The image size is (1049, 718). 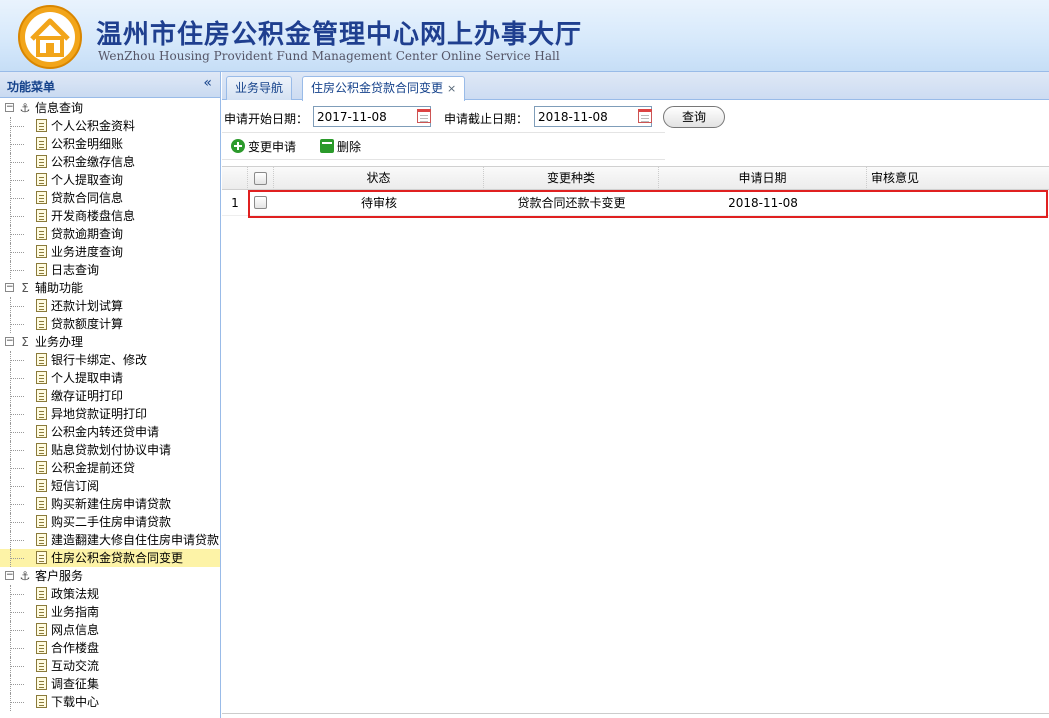 I want to click on column-header-change-type: 变更种类, so click(x=571, y=178).